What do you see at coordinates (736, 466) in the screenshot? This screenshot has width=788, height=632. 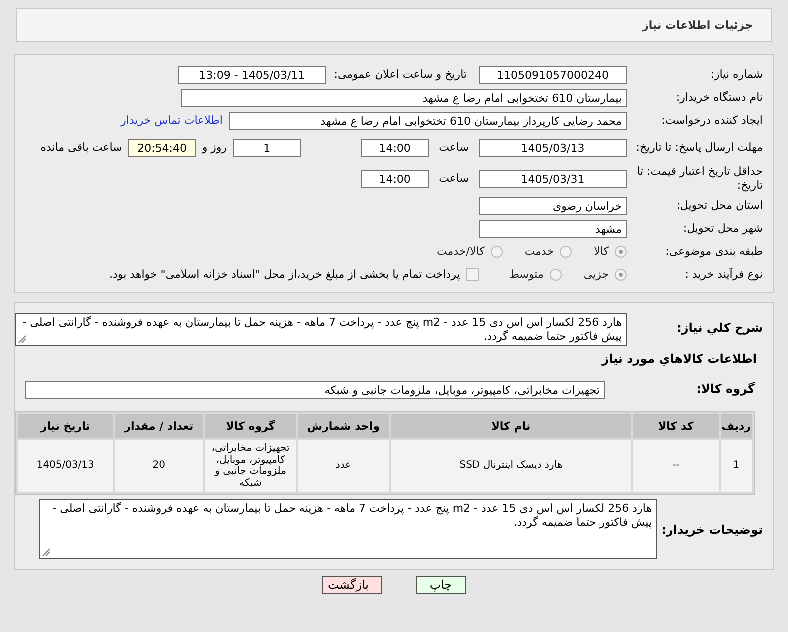 I see `table-cell: 1` at bounding box center [736, 466].